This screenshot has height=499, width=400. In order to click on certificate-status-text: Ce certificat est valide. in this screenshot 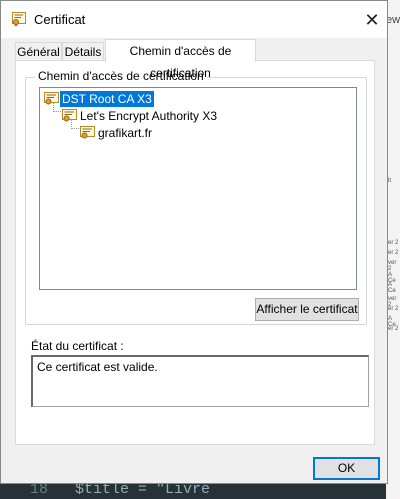, I will do `click(97, 367)`.